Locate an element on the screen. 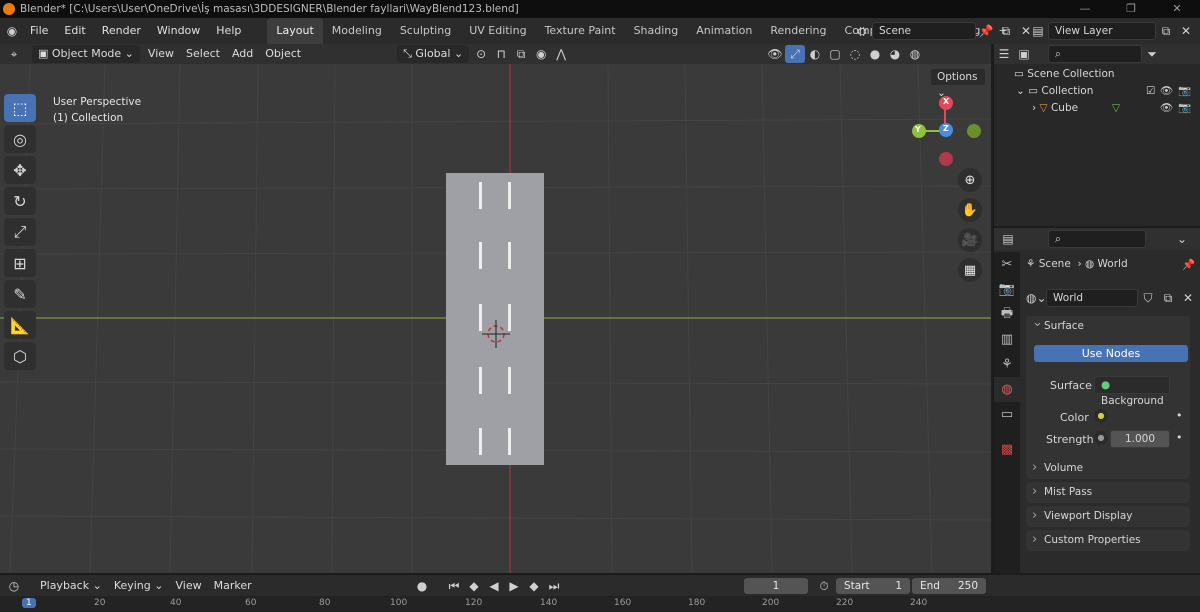 The image size is (1200, 612). menu-marker: Marker is located at coordinates (233, 586).